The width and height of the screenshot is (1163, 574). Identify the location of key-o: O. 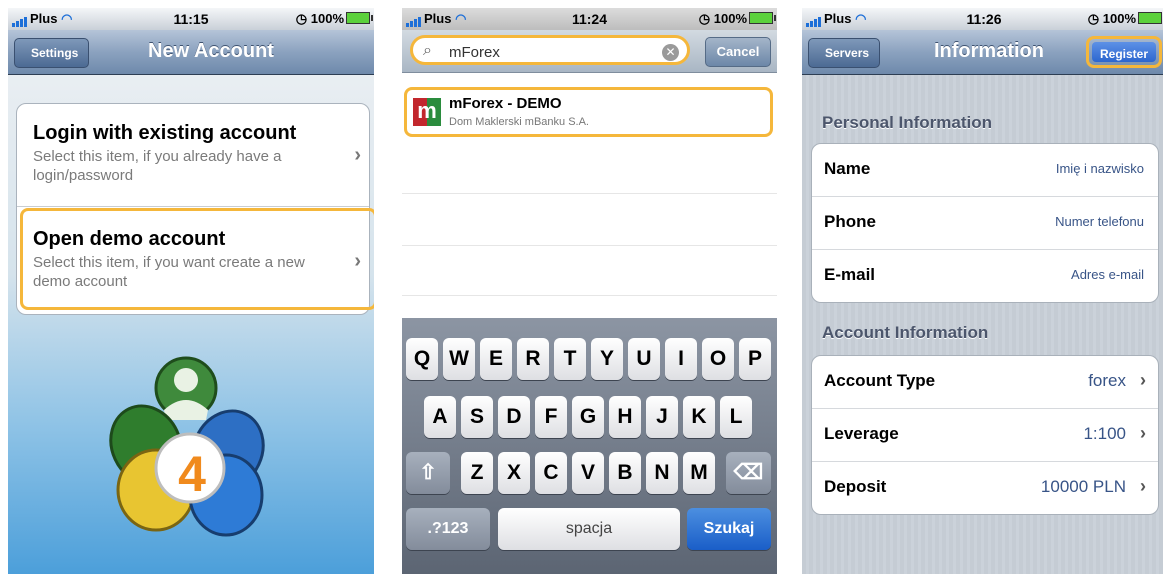
(718, 359).